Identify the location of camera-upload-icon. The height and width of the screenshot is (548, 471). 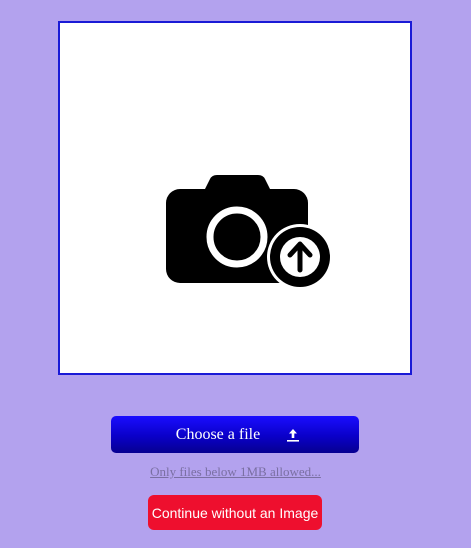
(249, 231).